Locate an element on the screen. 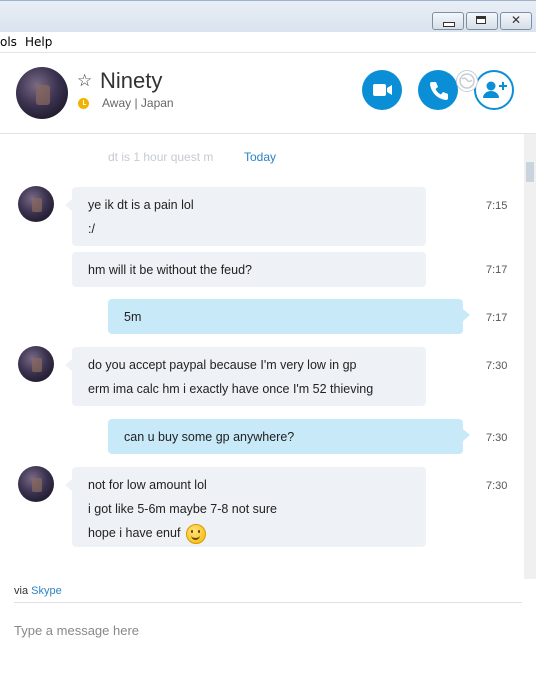  window-titlebar: ✕ is located at coordinates (268, 16).